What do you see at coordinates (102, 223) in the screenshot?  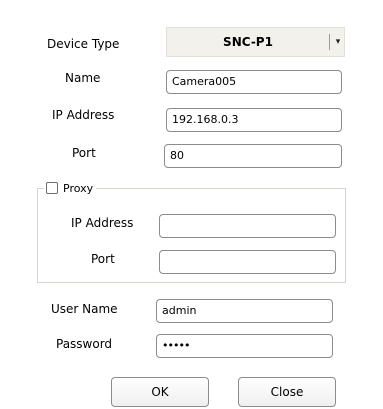 I see `proxy-ip-address-label: IP Address` at bounding box center [102, 223].